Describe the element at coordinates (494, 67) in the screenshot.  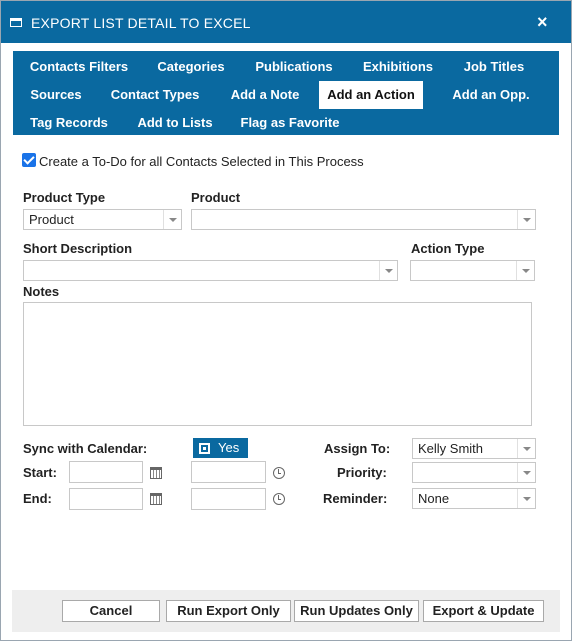
I see `tab-job-titles: Job Titles` at that location.